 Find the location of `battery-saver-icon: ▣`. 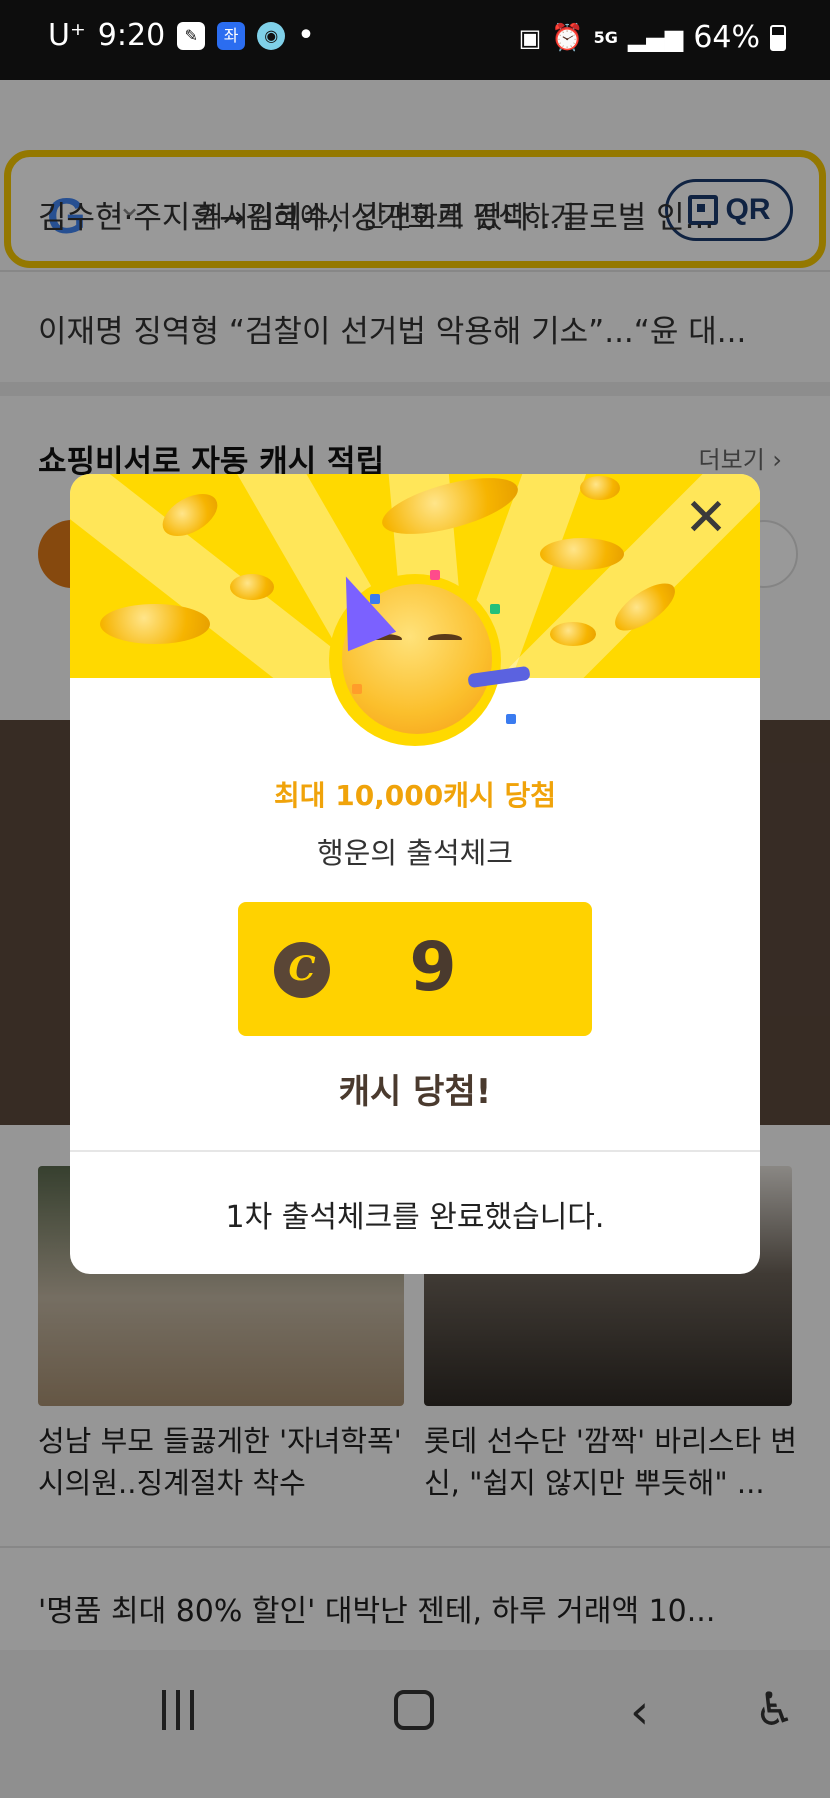

battery-saver-icon: ▣ is located at coordinates (530, 37).